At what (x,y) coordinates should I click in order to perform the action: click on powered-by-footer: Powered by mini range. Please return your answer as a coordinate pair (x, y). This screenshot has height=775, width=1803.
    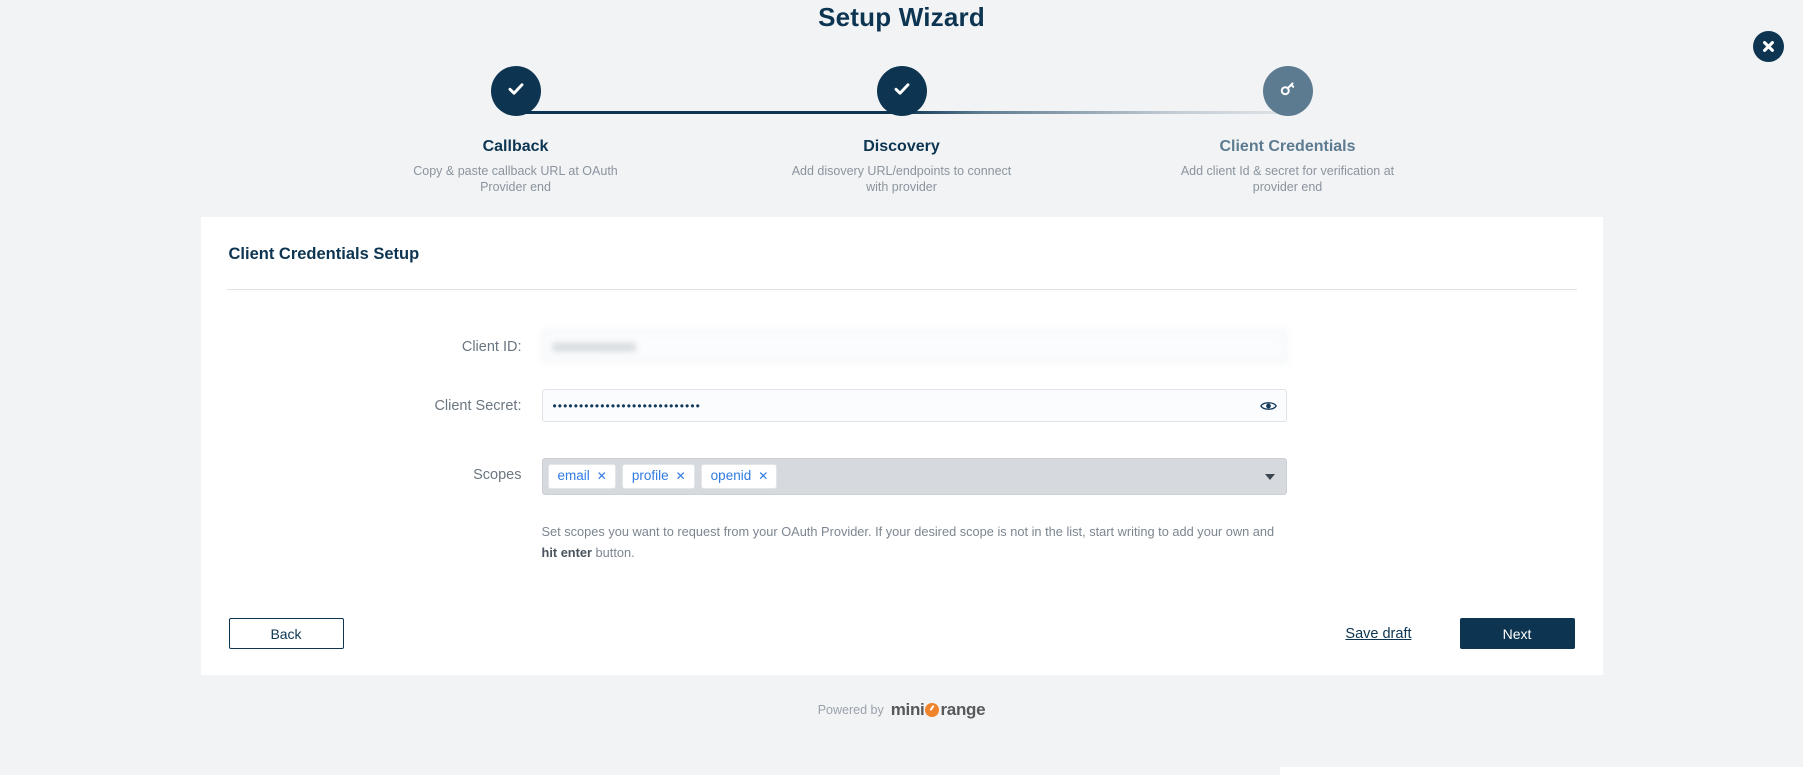
    Looking at the image, I should click on (901, 710).